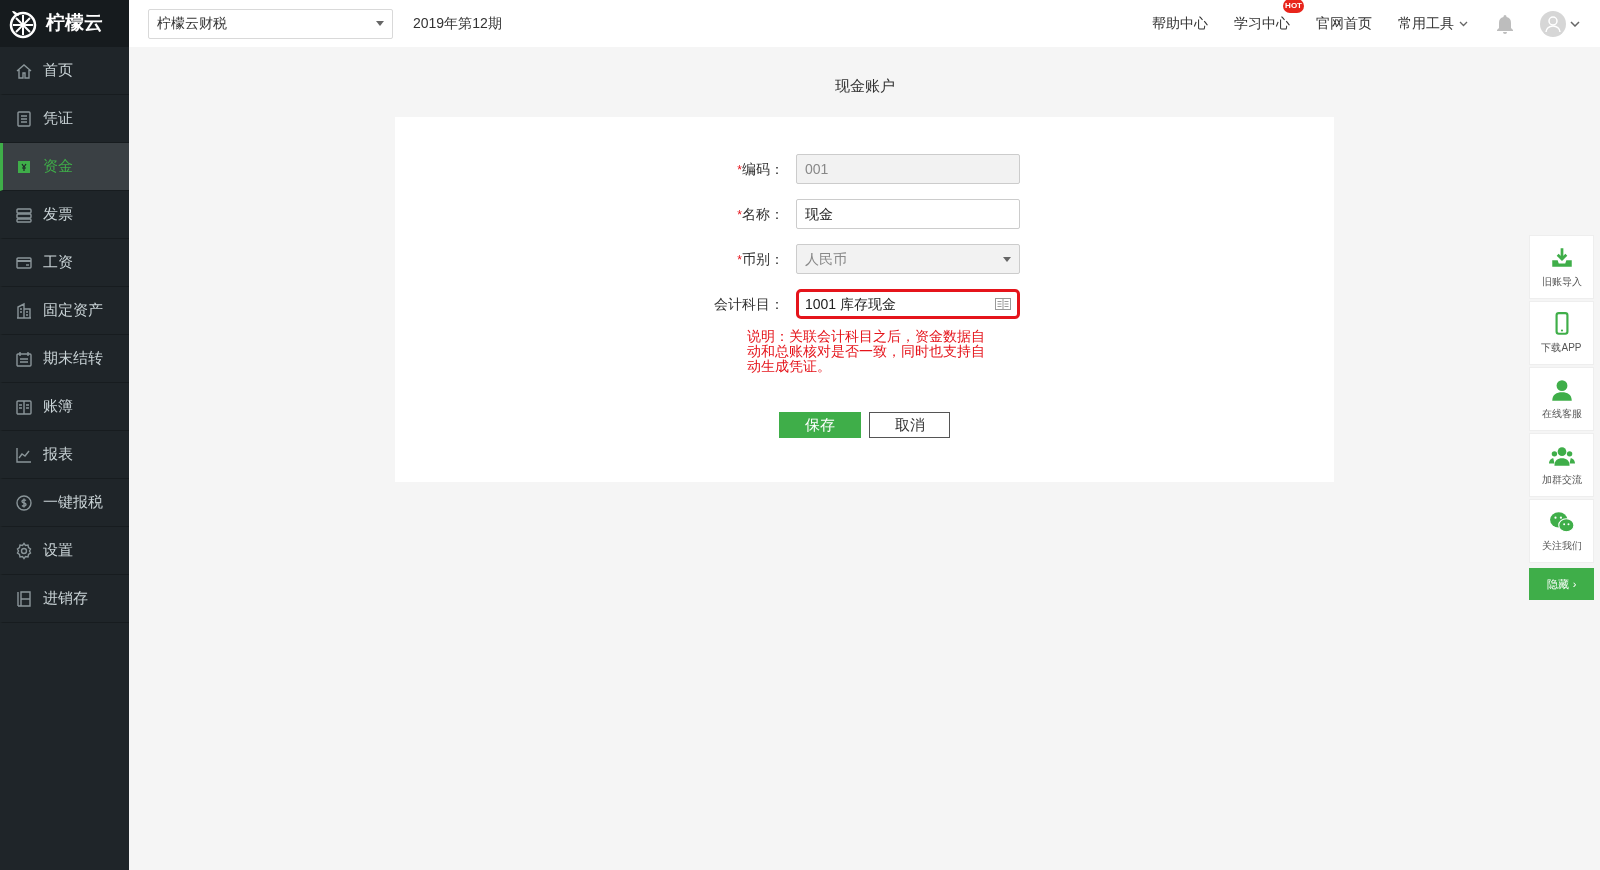 Image resolution: width=1600 pixels, height=870 pixels. Describe the element at coordinates (1344, 23) in the screenshot. I see `top-link: 官网首页` at that location.